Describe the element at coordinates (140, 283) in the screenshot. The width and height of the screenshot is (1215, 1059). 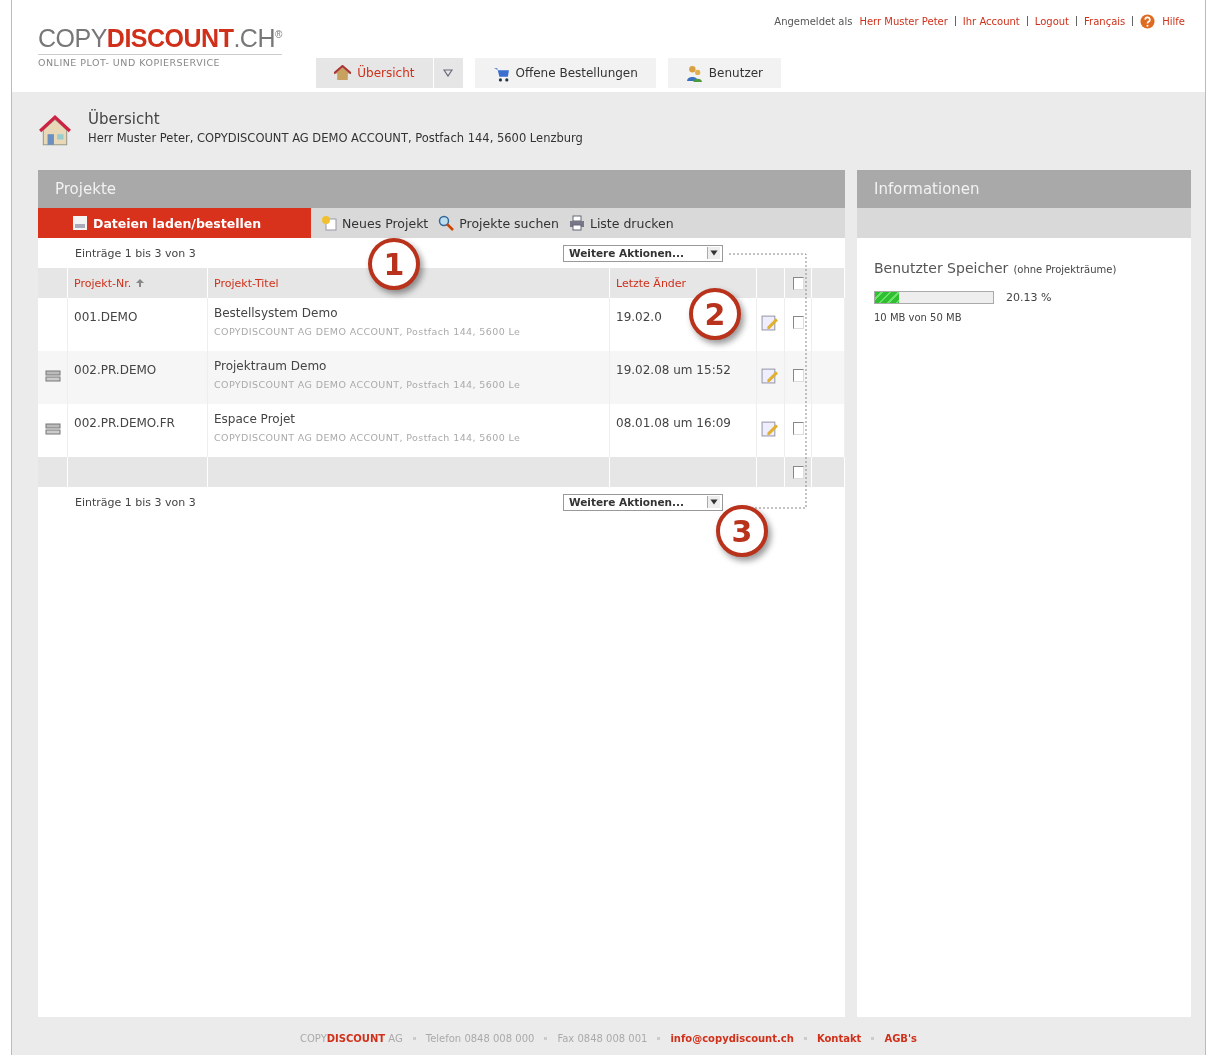
I see `sort-arrow-icon` at that location.